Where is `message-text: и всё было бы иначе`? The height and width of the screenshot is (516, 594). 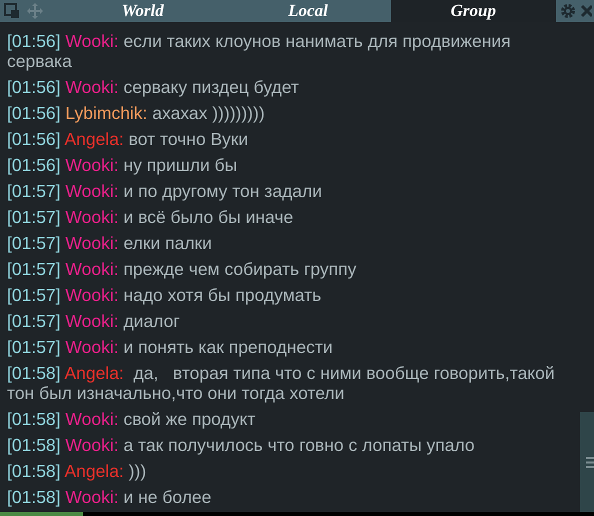
message-text: и всё было бы иначе is located at coordinates (208, 217).